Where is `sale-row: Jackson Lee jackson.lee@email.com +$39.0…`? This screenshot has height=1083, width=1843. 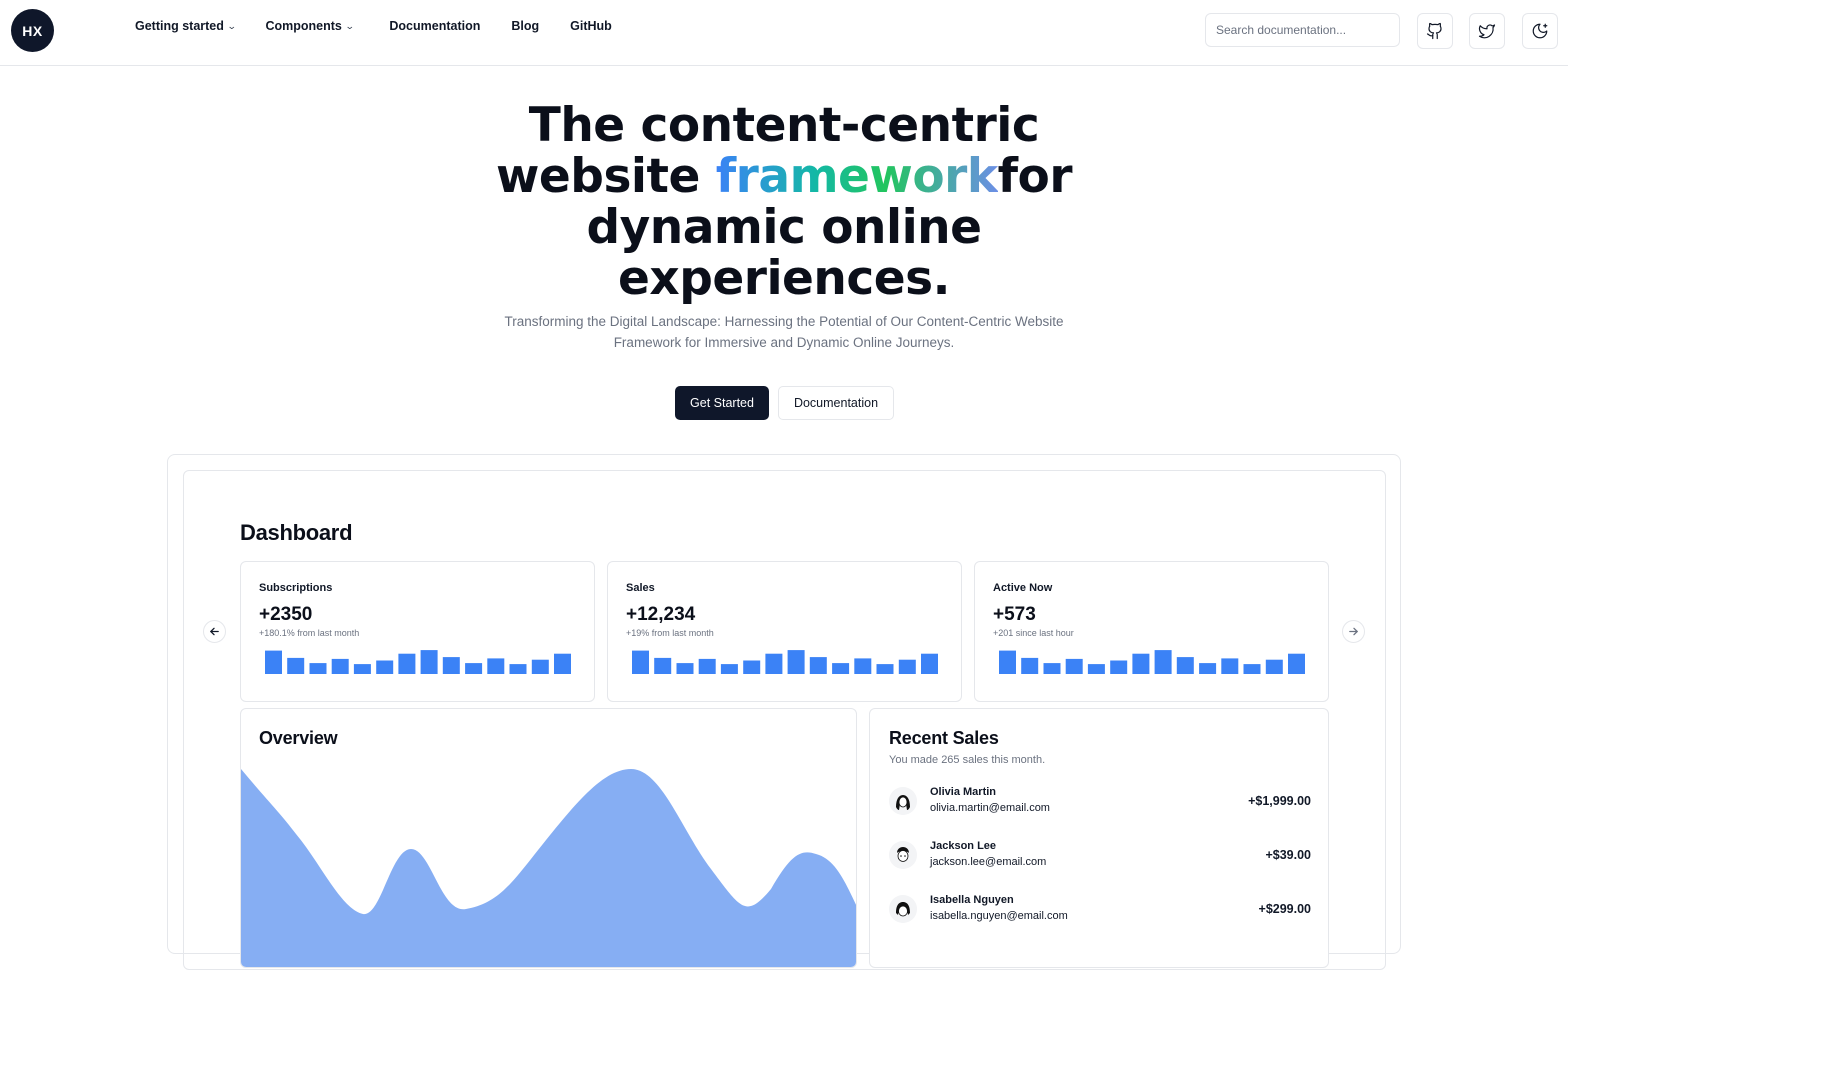
sale-row: Jackson Lee jackson.lee@email.com +$39.0… is located at coordinates (1100, 855).